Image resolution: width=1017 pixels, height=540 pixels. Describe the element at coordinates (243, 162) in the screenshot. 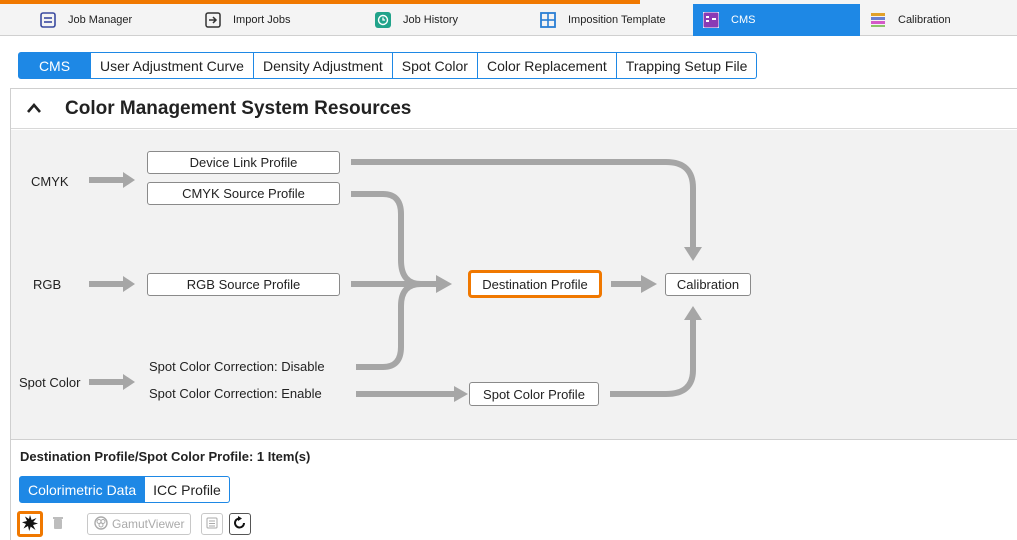

I see `device-link-profile-button: Device Link Profile` at that location.